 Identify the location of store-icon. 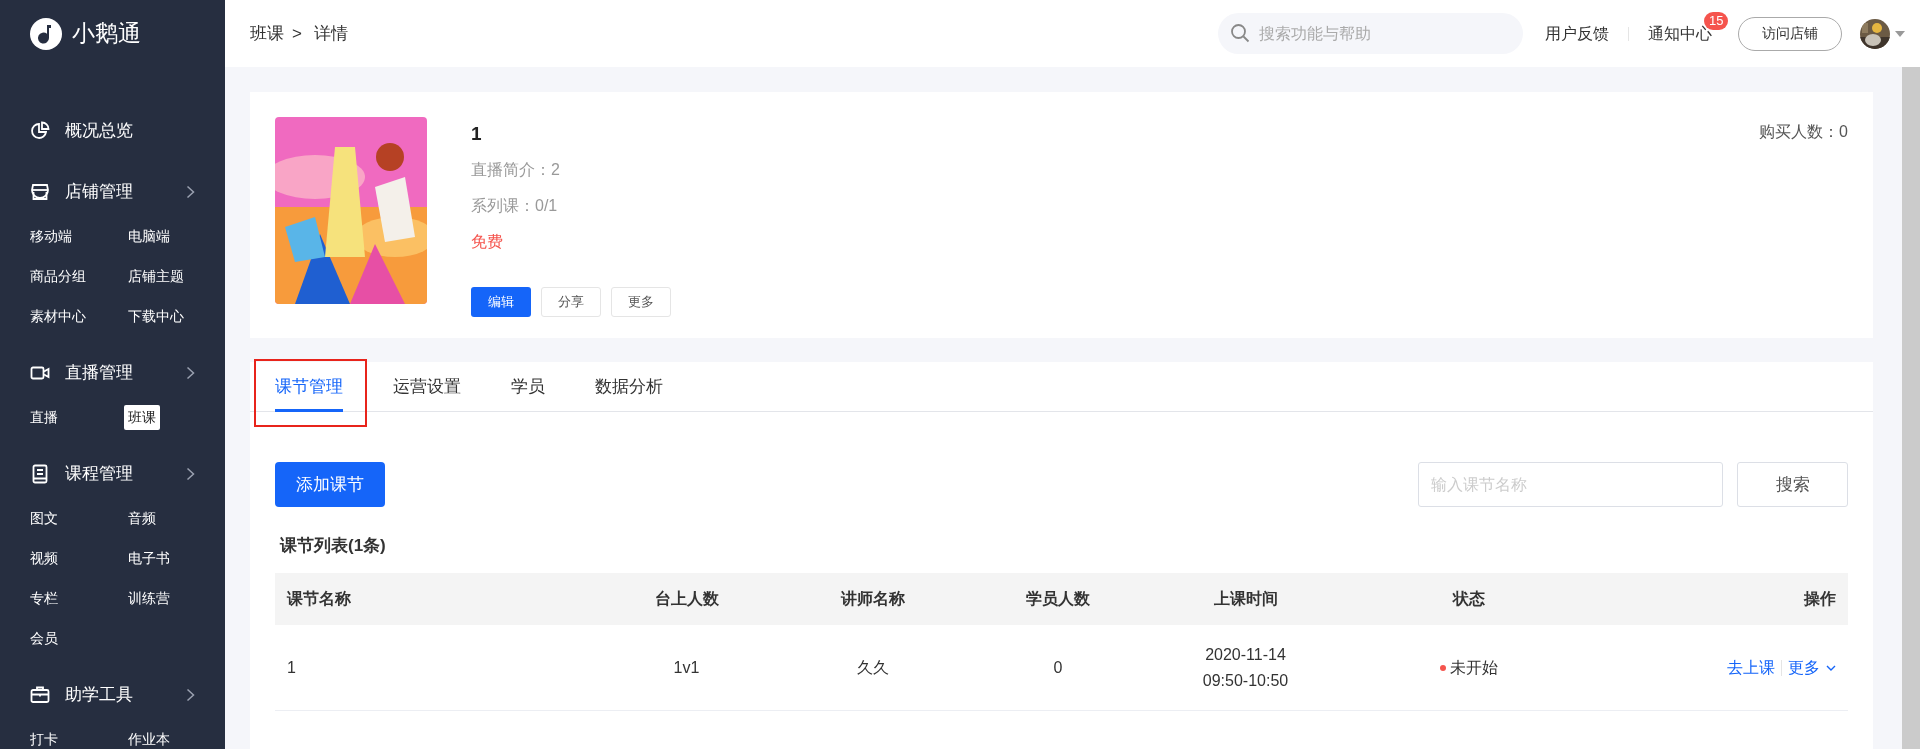
(40, 192).